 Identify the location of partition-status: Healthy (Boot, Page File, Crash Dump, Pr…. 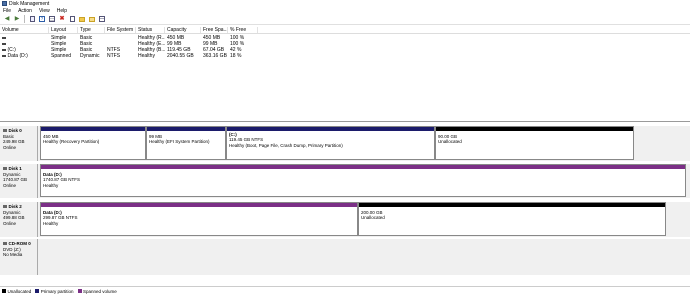
(286, 145).